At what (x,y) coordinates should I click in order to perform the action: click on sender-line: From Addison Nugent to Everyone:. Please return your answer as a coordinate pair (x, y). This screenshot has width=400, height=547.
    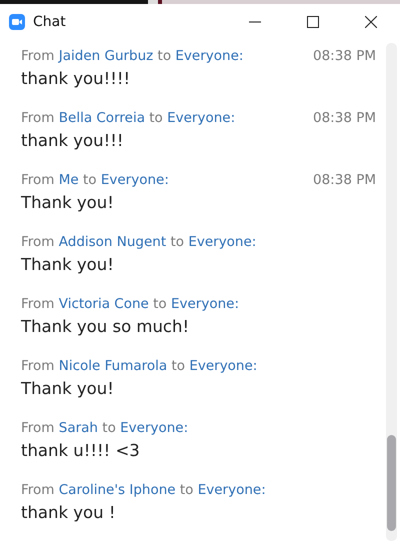
    Looking at the image, I should click on (138, 242).